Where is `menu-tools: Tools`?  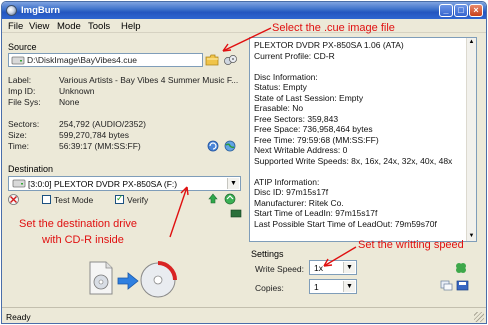 menu-tools: Tools is located at coordinates (99, 26).